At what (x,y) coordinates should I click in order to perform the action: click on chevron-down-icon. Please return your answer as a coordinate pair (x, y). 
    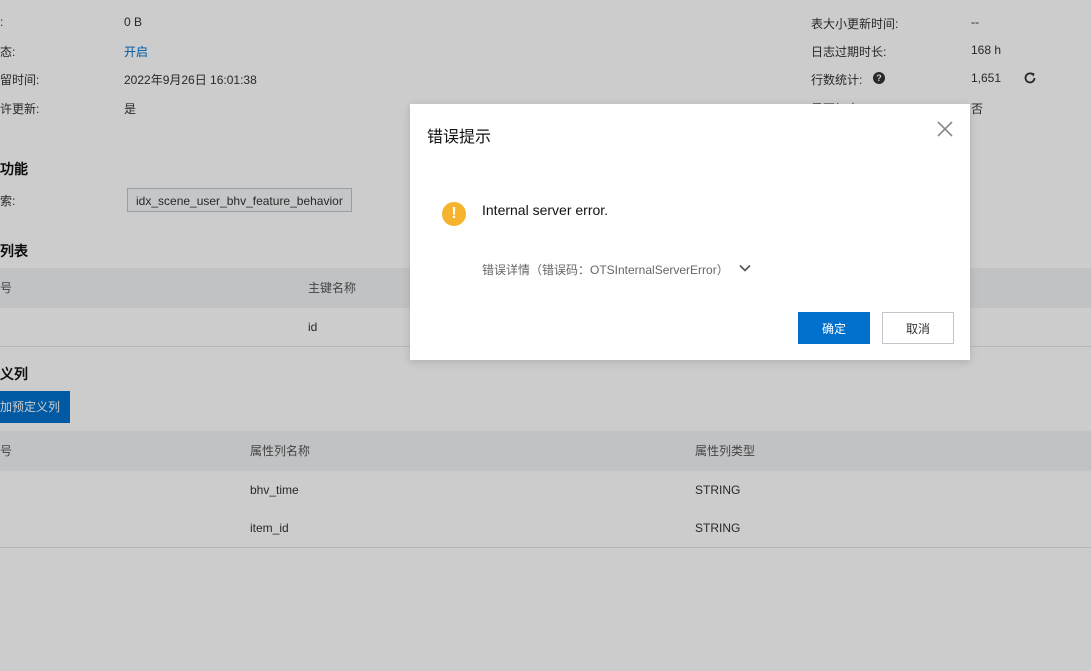
    Looking at the image, I should click on (745, 268).